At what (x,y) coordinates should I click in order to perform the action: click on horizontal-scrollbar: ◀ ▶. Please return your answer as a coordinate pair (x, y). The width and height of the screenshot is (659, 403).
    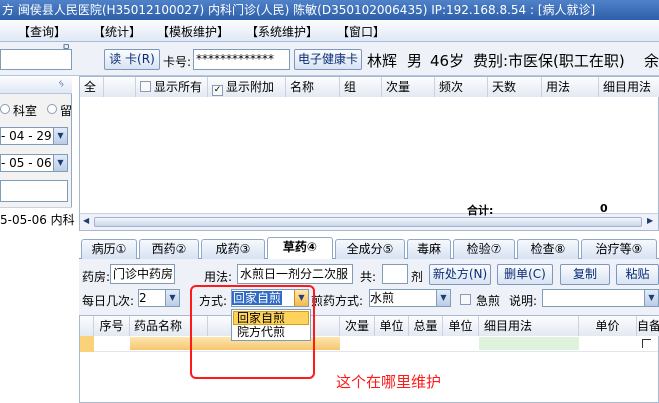
    Looking at the image, I should click on (369, 221).